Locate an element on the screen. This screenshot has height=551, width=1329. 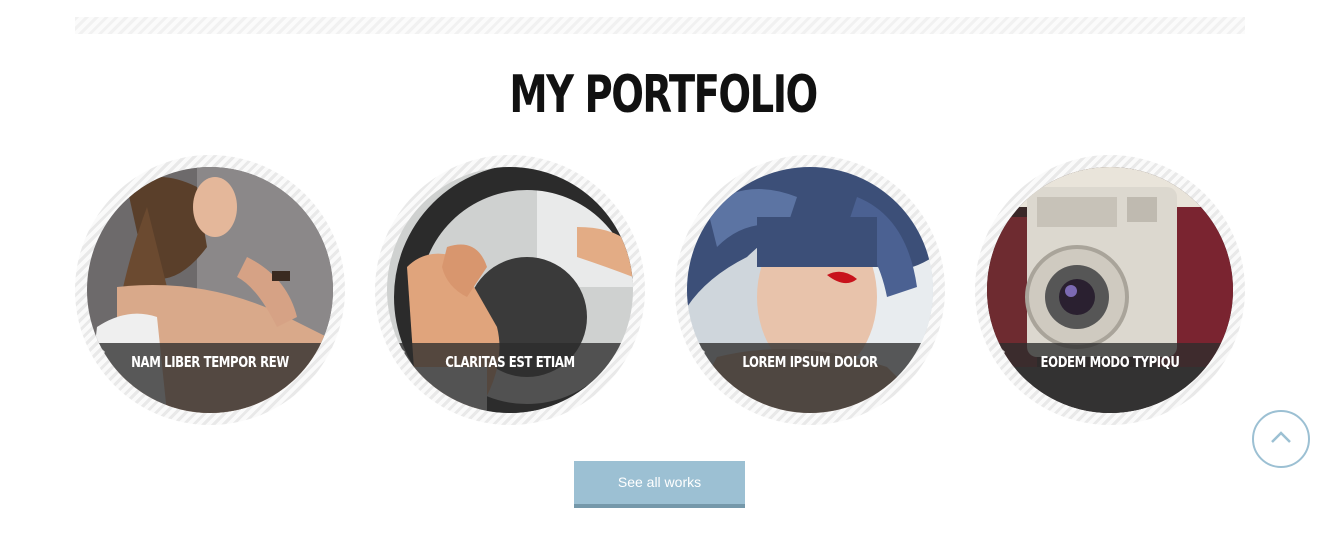
portfolio-image-steering: CLARITAS EST ETIAM is located at coordinates (510, 290).